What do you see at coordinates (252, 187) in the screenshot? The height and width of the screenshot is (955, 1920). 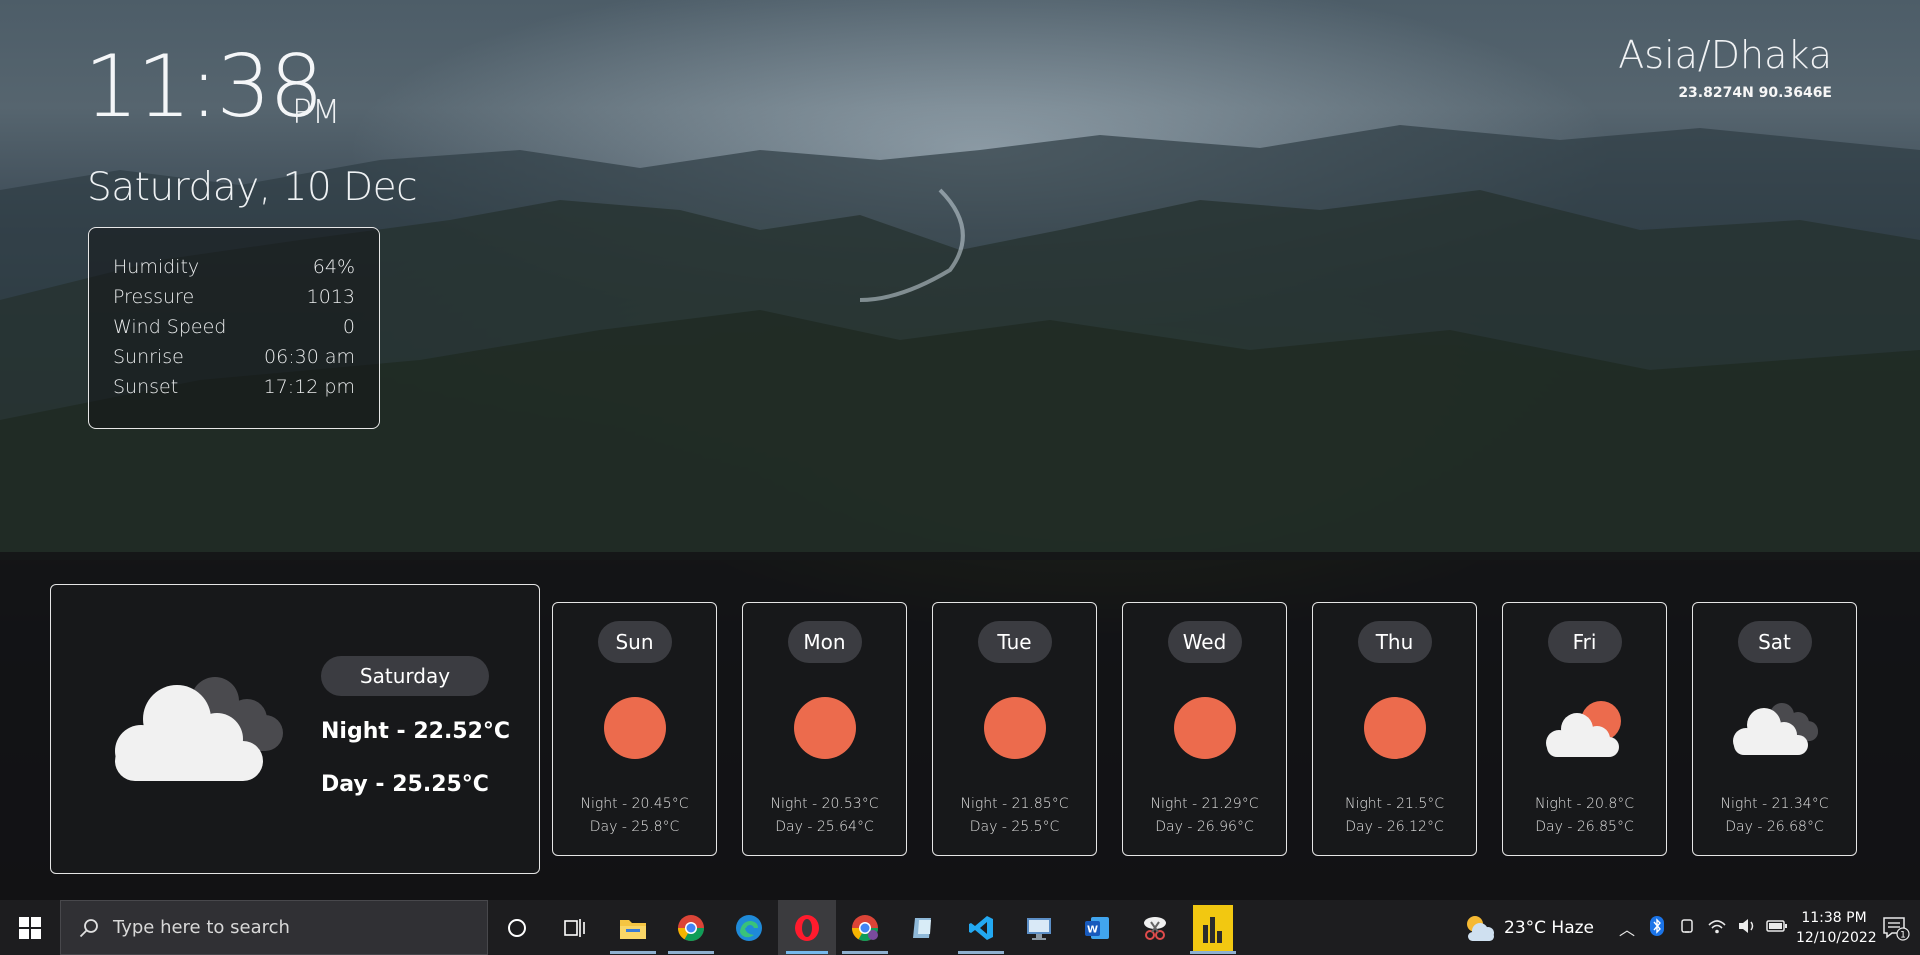 I see `clock-date: Saturday, 10 Dec` at bounding box center [252, 187].